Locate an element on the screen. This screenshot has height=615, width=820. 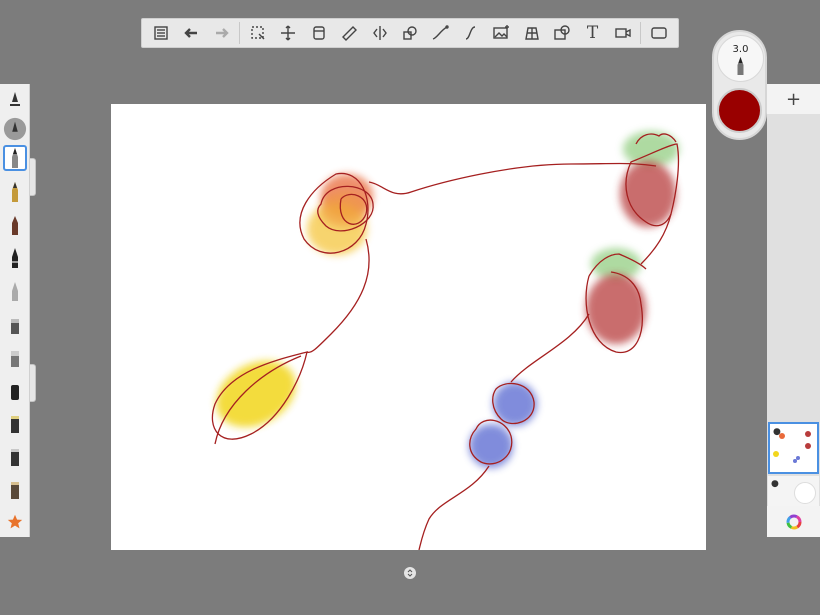
color-wheel-icon is located at coordinates (793, 521).